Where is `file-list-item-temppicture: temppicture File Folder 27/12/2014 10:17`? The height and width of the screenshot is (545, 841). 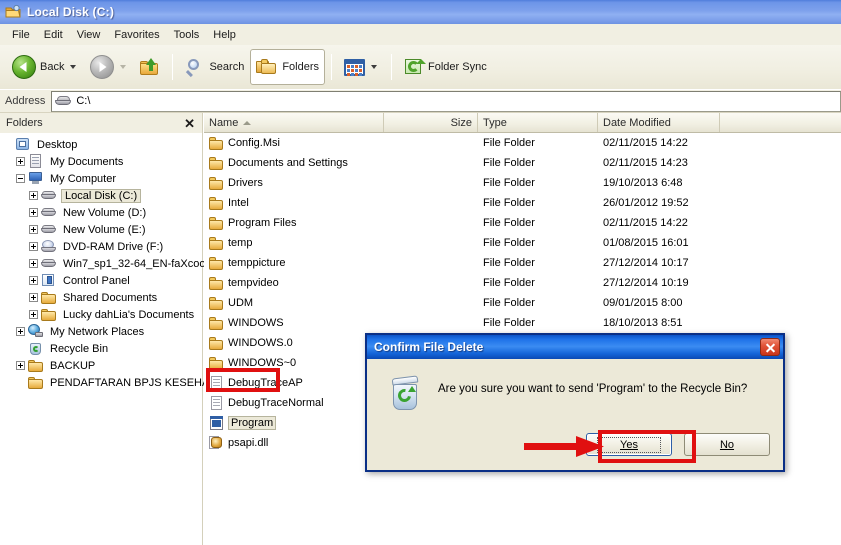
file-list-item-temppicture: temppicture File Folder 27/12/2014 10:17 is located at coordinates (522, 263).